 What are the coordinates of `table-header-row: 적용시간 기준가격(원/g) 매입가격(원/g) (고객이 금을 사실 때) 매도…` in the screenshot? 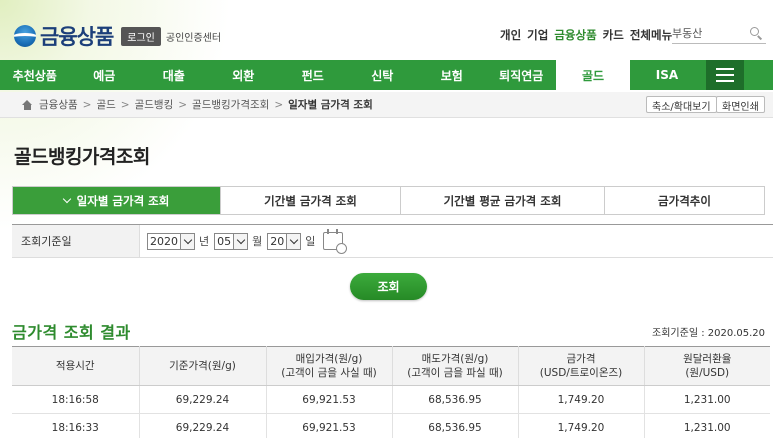 It's located at (391, 366).